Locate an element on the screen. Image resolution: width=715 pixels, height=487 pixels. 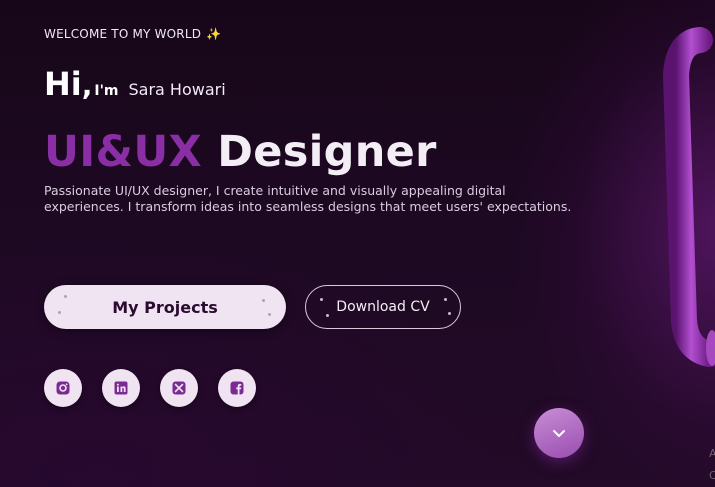
linkedin-icon is located at coordinates (121, 388).